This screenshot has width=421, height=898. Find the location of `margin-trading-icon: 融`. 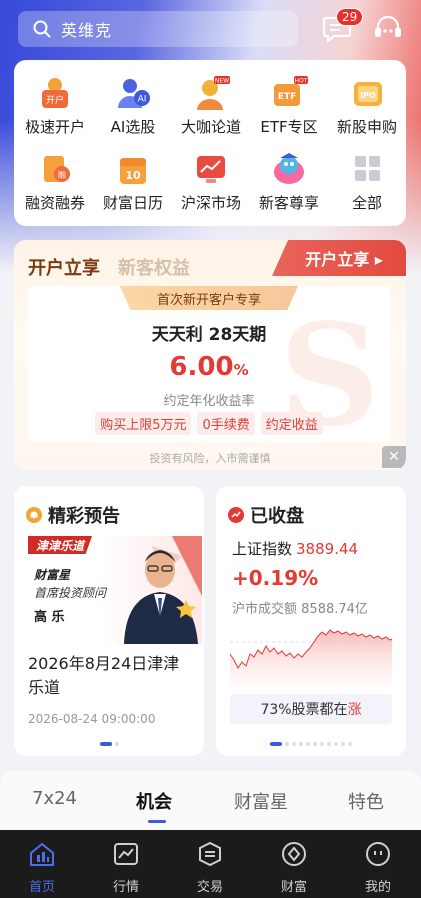

margin-trading-icon: 融 is located at coordinates (55, 169).